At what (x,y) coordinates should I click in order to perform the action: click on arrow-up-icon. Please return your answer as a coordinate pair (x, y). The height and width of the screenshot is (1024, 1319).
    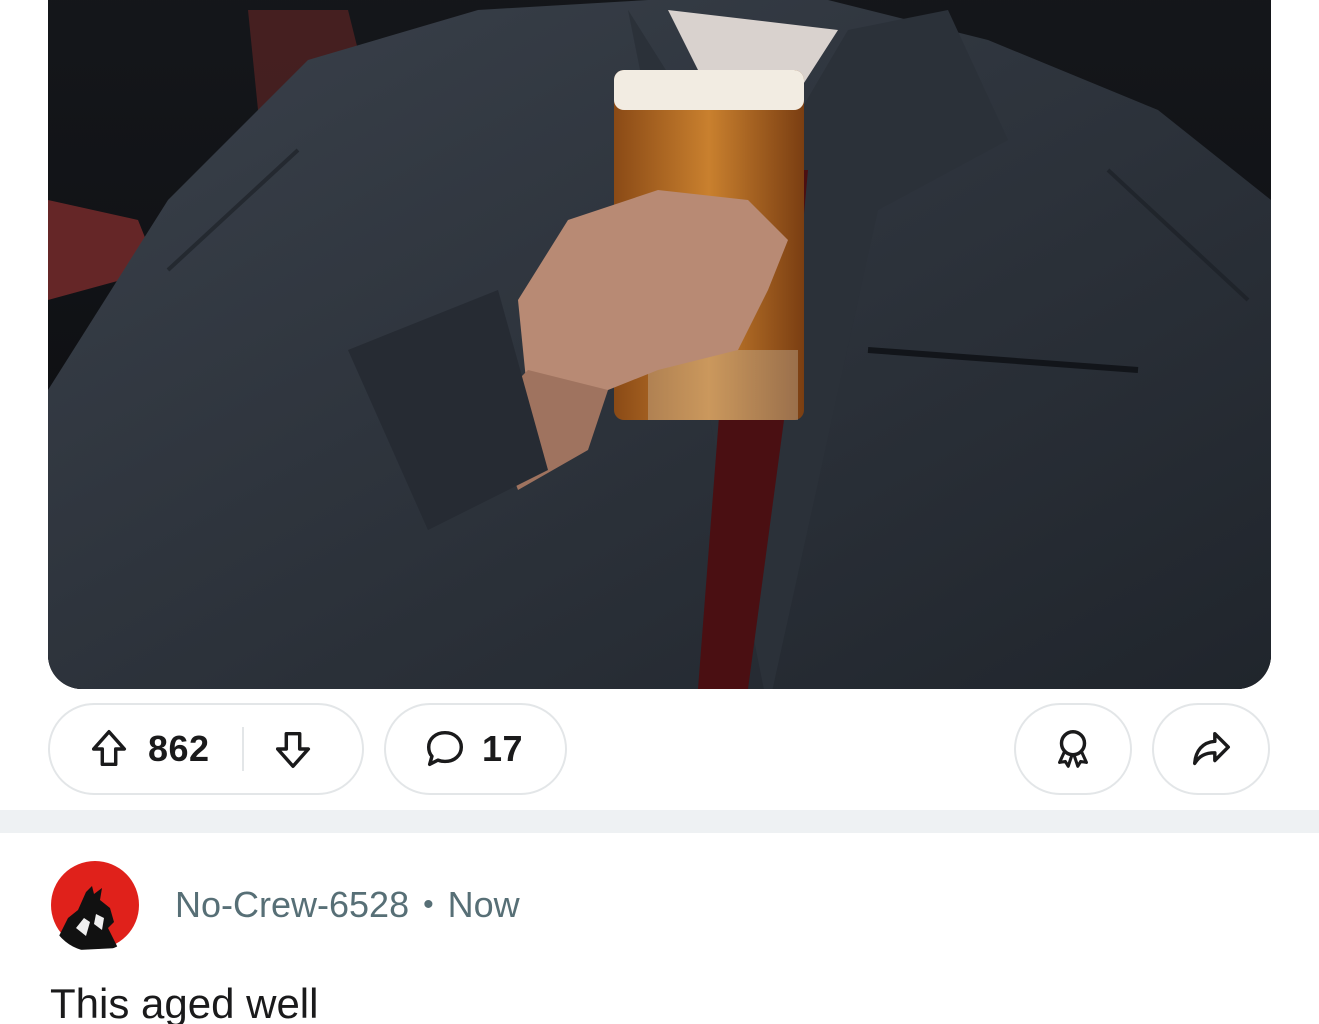
    Looking at the image, I should click on (109, 748).